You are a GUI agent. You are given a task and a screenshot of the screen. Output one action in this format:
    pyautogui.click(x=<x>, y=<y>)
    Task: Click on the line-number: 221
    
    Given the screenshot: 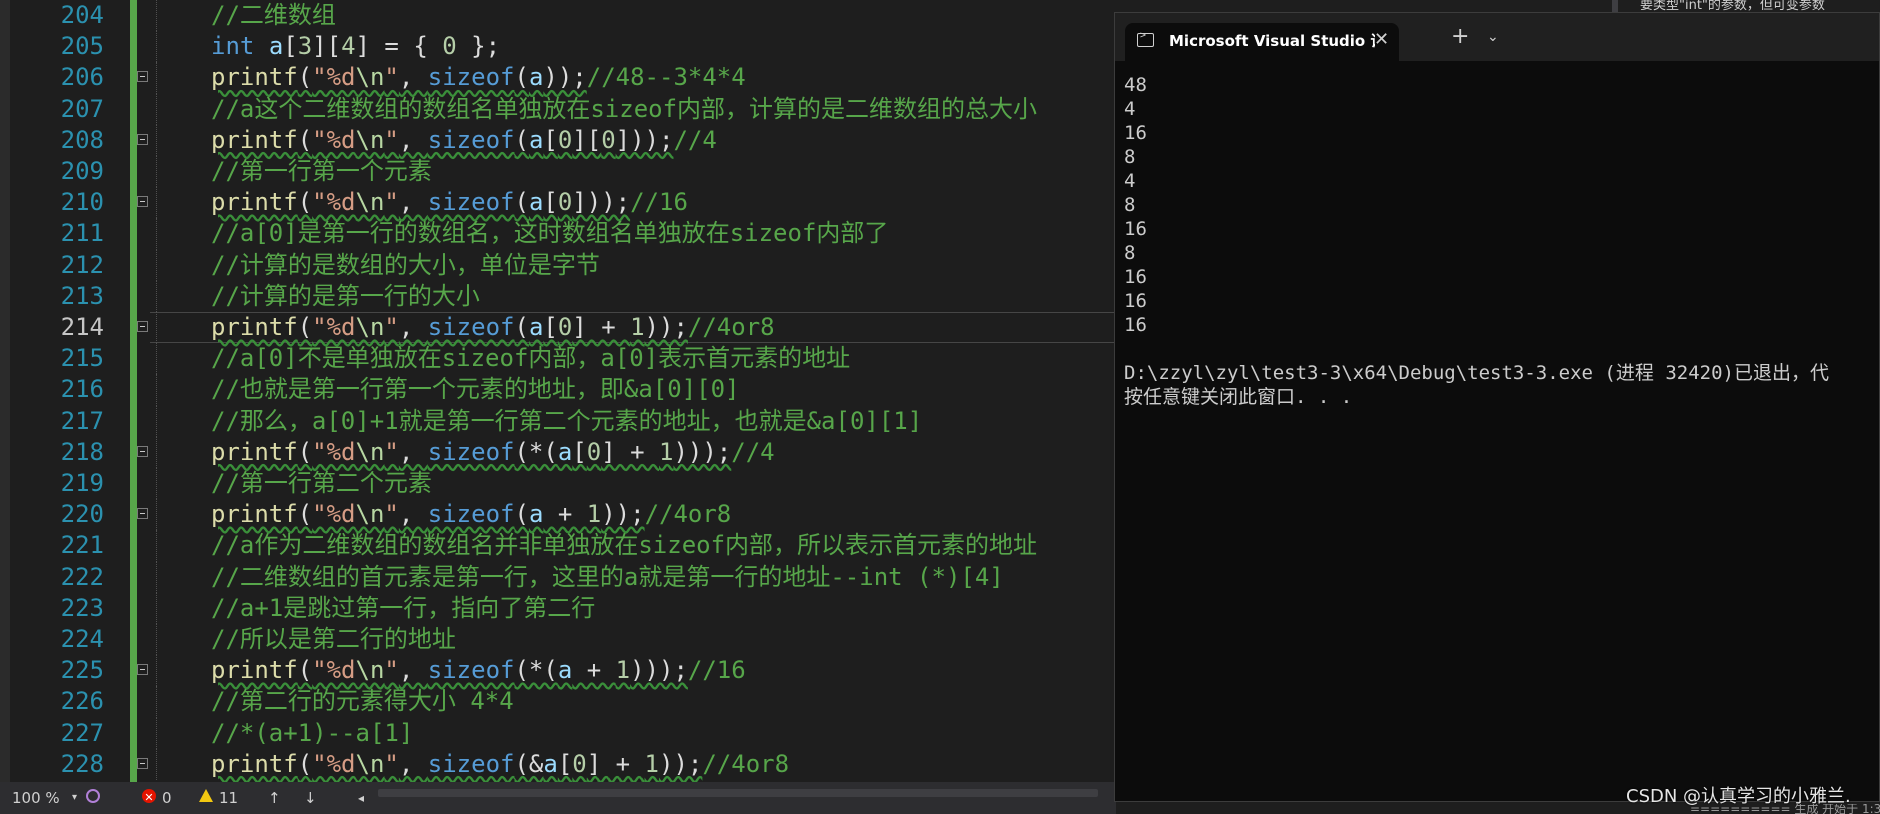 What is the action you would take?
    pyautogui.click(x=71, y=545)
    